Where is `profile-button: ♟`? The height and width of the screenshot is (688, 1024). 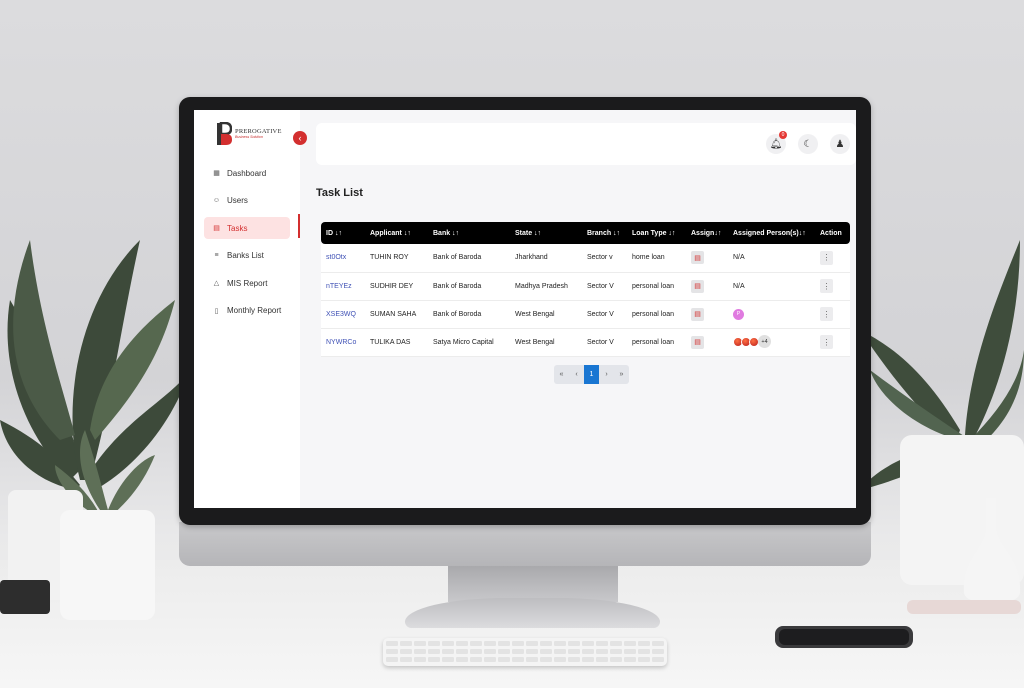 profile-button: ♟ is located at coordinates (840, 144).